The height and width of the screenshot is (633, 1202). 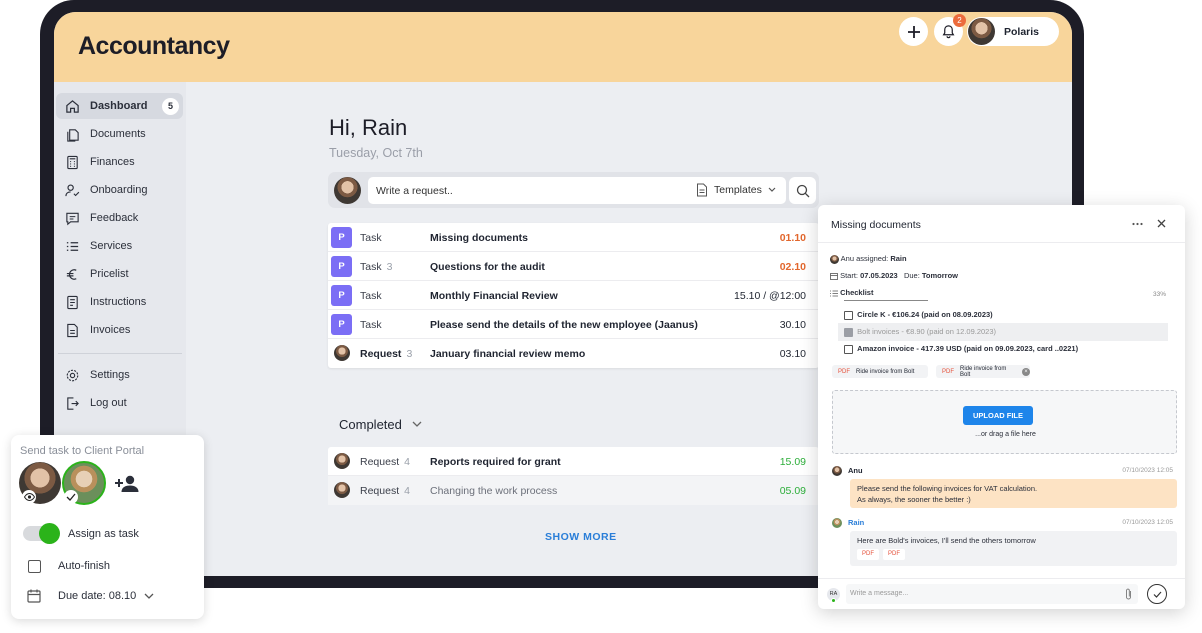 I want to click on greeting: Hi, Rain, so click(x=368, y=127).